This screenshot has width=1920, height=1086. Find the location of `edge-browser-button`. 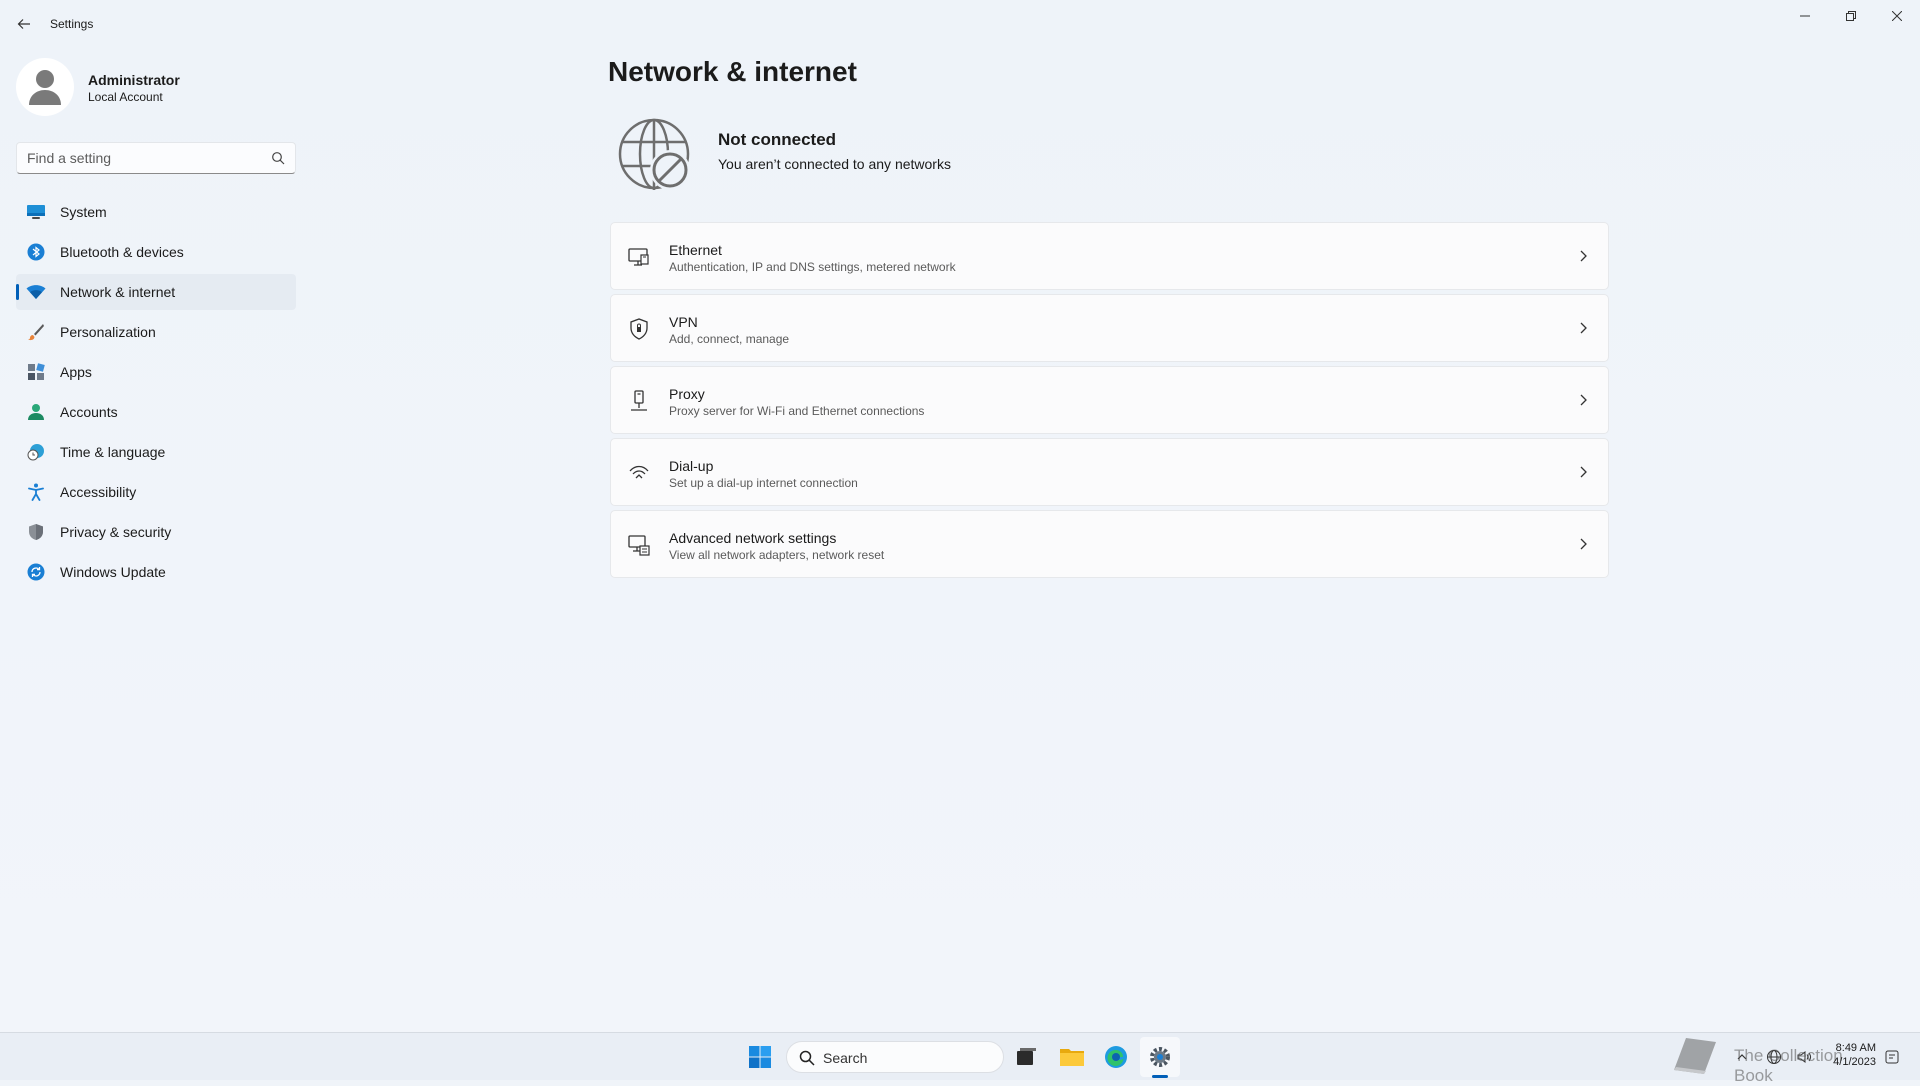

edge-browser-button is located at coordinates (1116, 1057).